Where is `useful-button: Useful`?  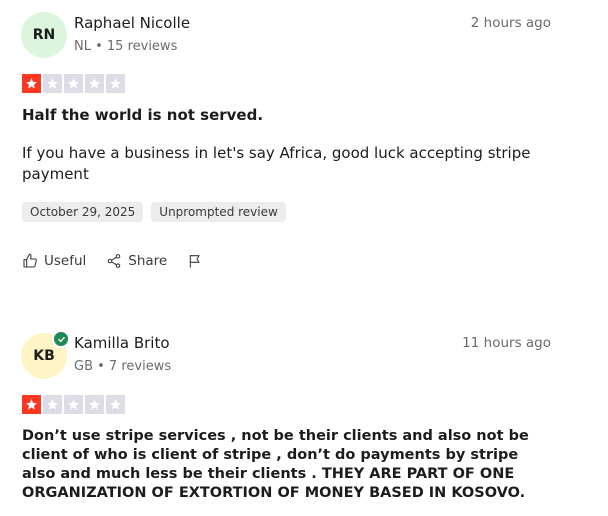
useful-button: Useful is located at coordinates (54, 261).